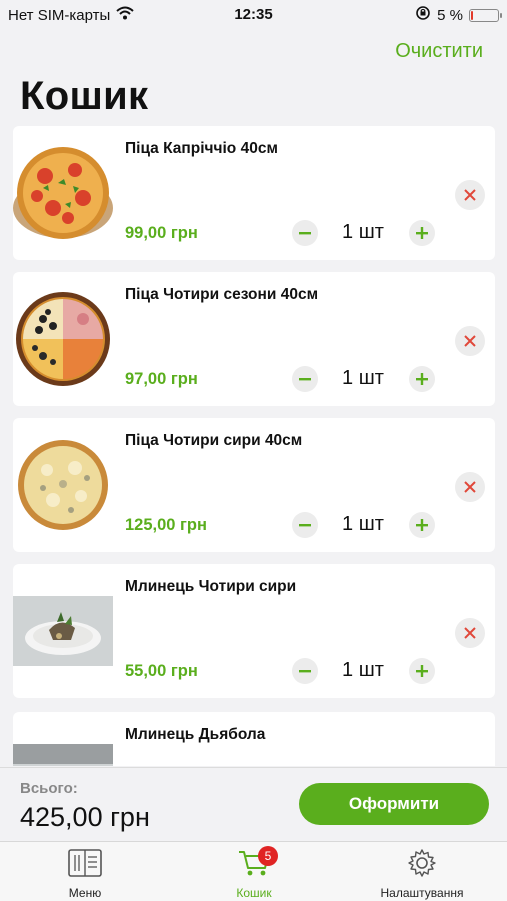 This screenshot has width=507, height=901. What do you see at coordinates (85, 863) in the screenshot?
I see `menu-book-icon` at bounding box center [85, 863].